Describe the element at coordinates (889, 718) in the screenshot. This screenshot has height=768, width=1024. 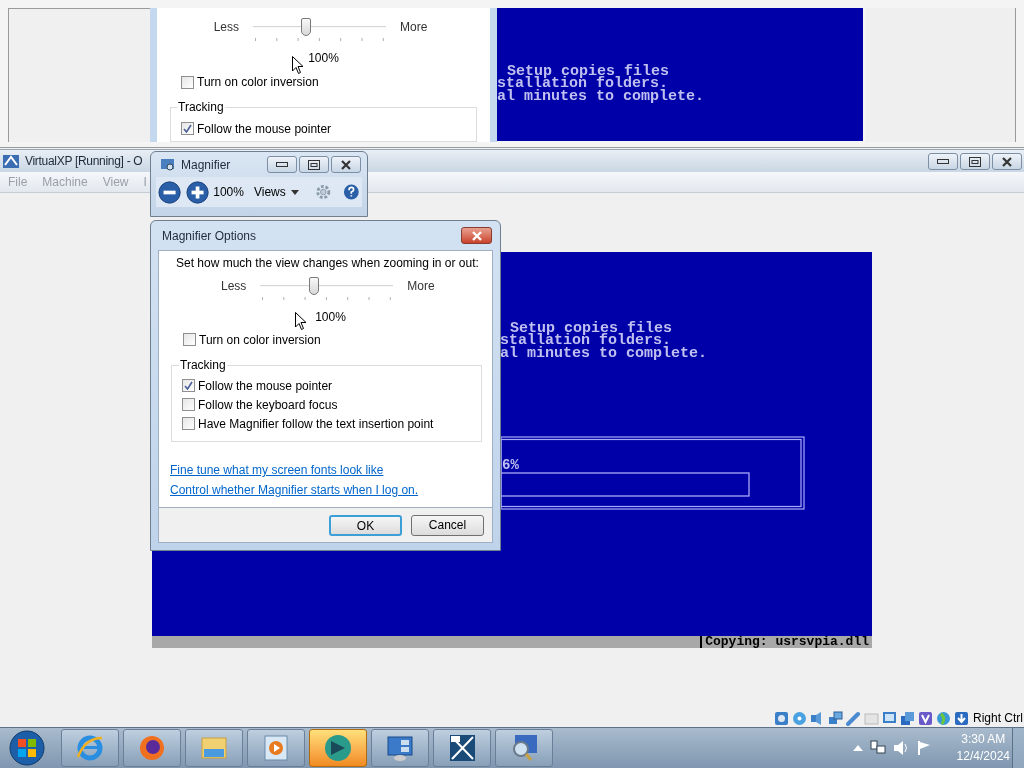
I see `display-icon` at that location.